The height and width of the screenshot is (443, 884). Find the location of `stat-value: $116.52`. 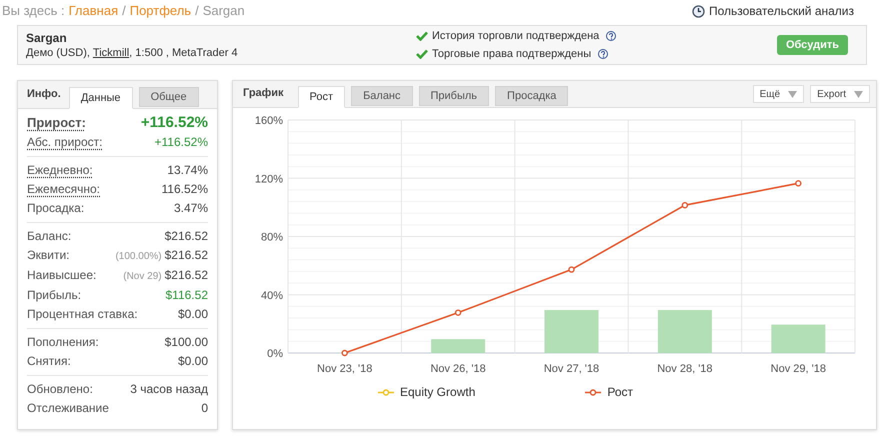

stat-value: $116.52 is located at coordinates (187, 295).